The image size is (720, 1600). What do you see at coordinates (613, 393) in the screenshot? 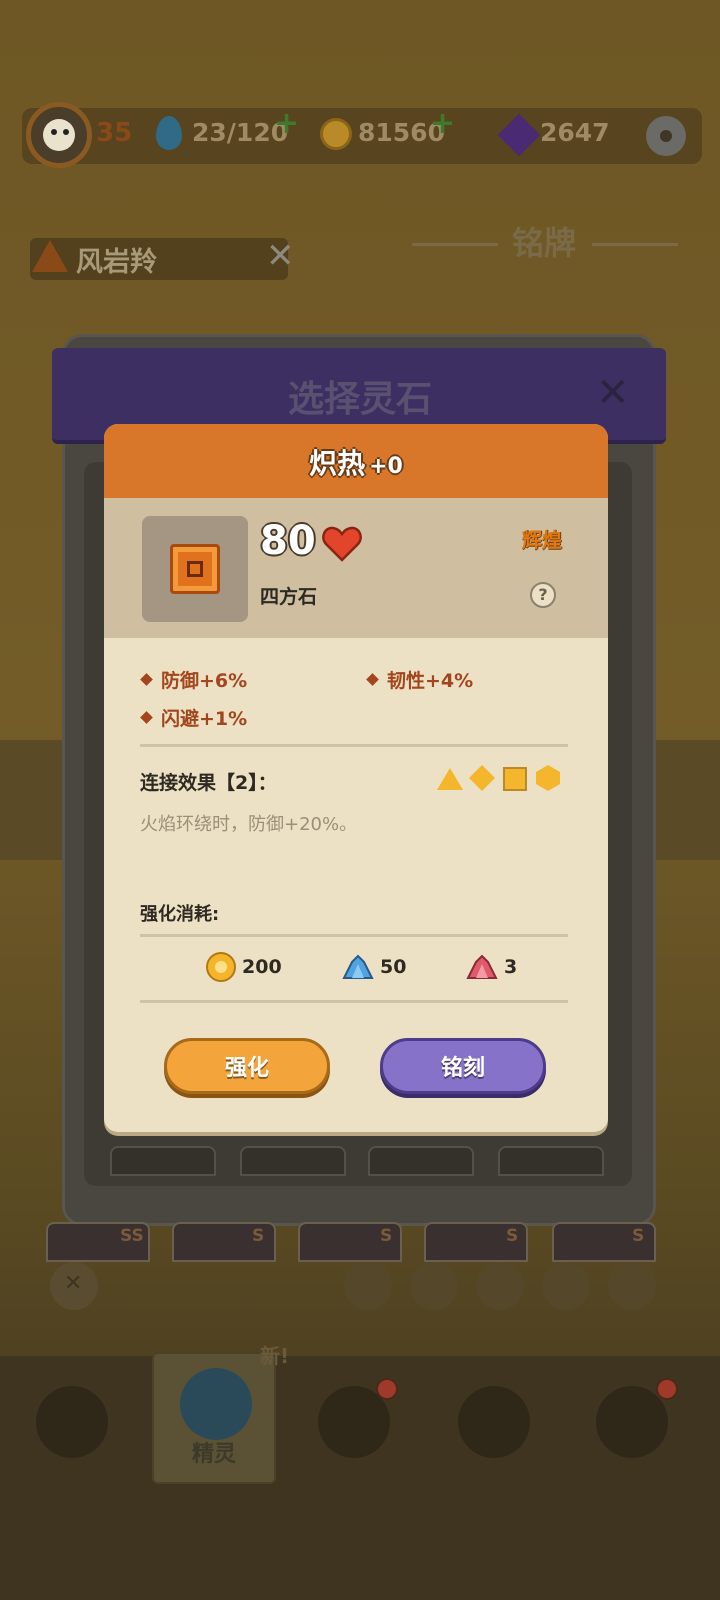
I see `dialog-close-icon: ✕` at bounding box center [613, 393].